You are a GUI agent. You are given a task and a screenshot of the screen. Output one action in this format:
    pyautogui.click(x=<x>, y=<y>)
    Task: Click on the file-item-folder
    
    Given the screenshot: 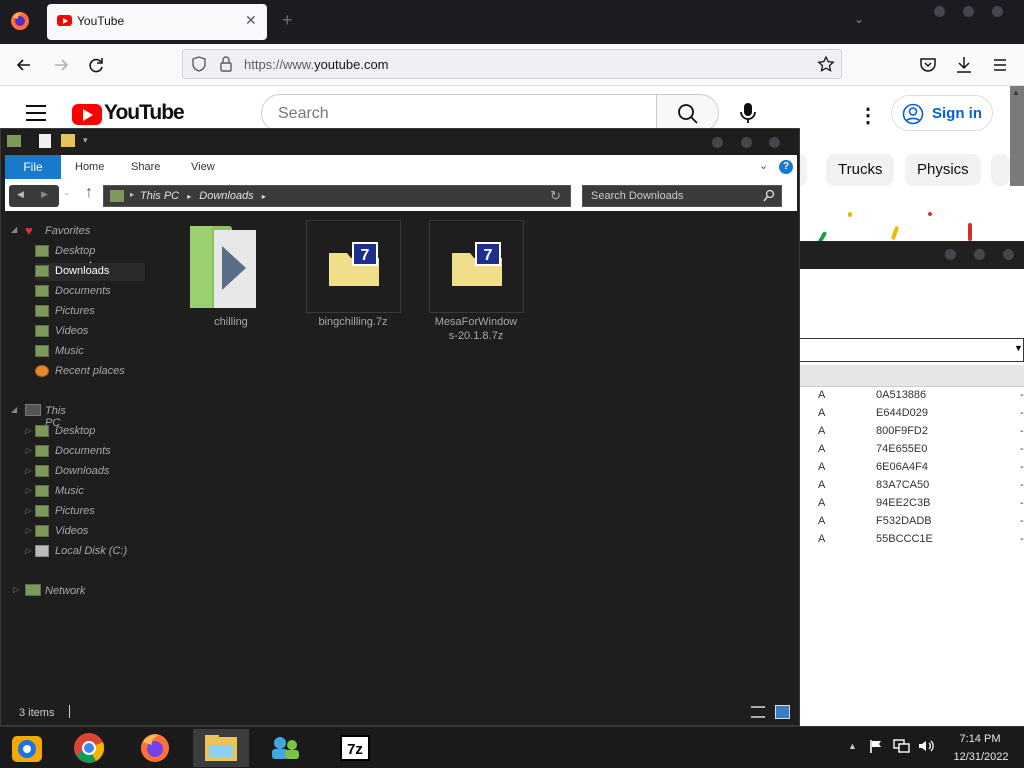 What is the action you would take?
    pyautogui.click(x=231, y=266)
    